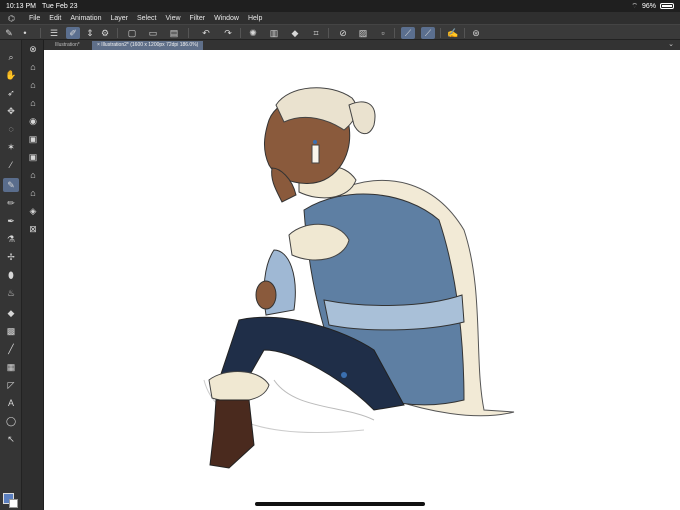 The height and width of the screenshot is (510, 680). I want to click on fill-icon: ◆, so click(295, 33).